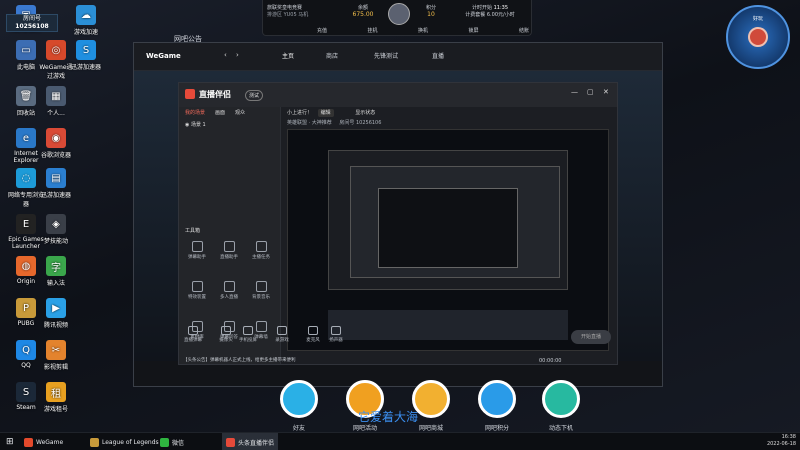 The width and height of the screenshot is (800, 450). Describe the element at coordinates (524, 30) in the screenshot. I see `checkout-button: 结账` at that location.